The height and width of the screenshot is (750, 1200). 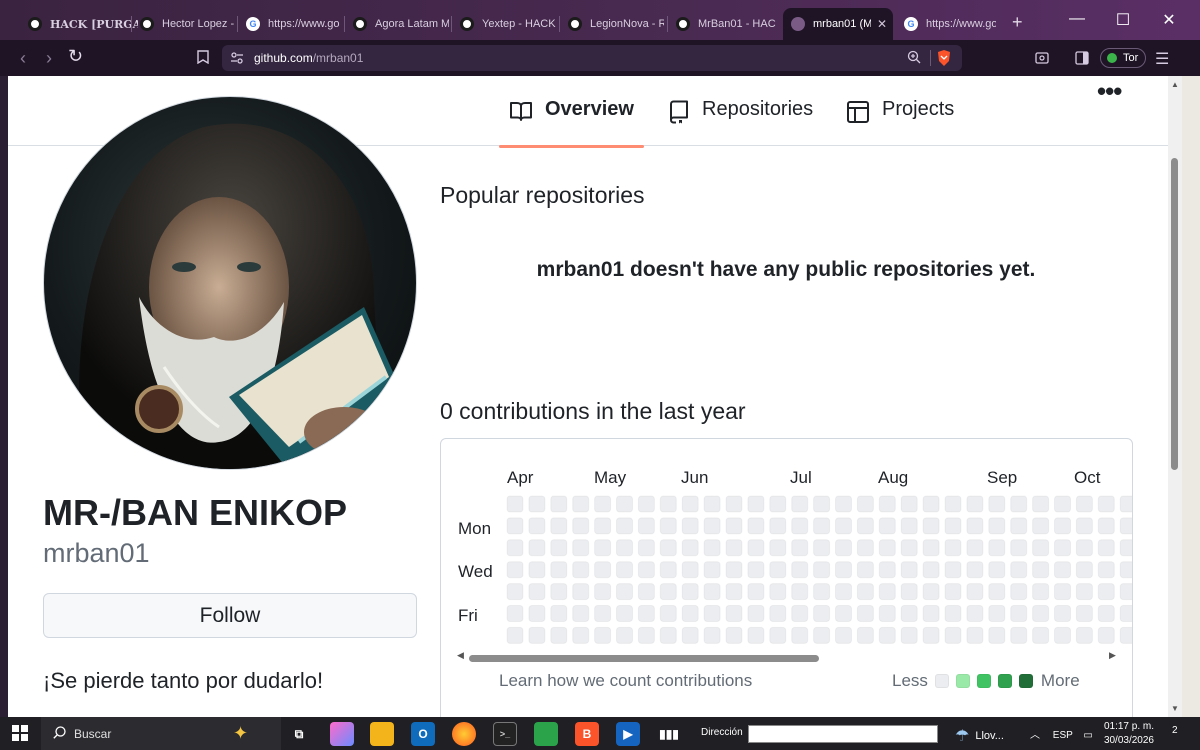 What do you see at coordinates (1042, 59) in the screenshot?
I see `reader-mode-icon` at bounding box center [1042, 59].